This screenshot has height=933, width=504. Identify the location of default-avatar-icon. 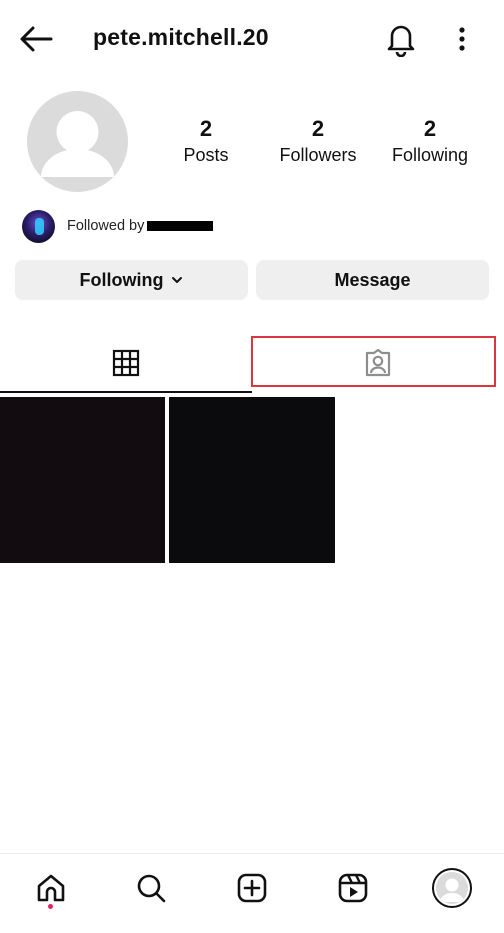
(77, 144).